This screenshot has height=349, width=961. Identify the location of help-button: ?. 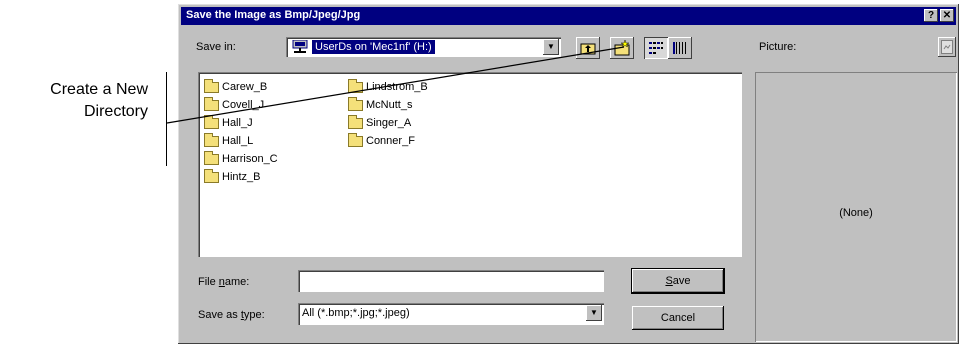
(931, 15).